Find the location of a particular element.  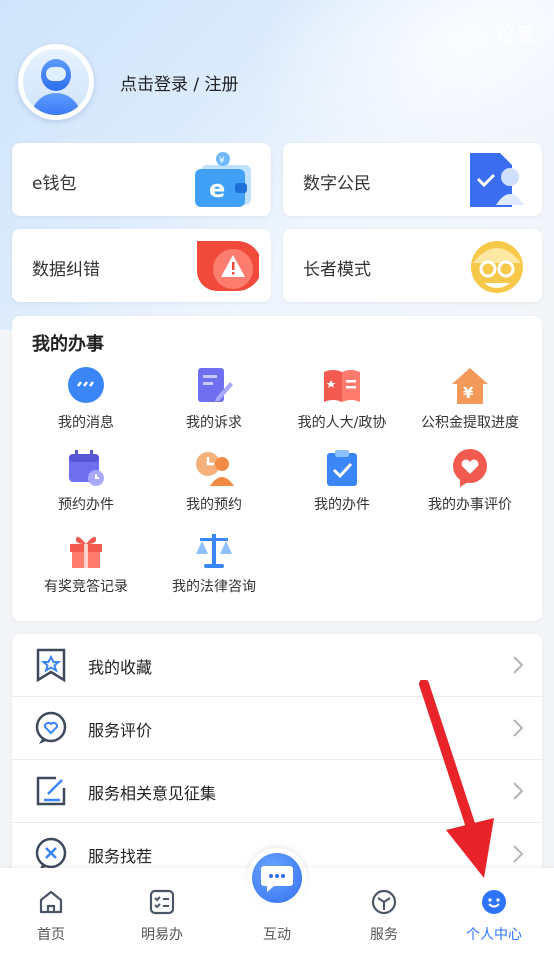

close-bubble-icon is located at coordinates (51, 853).